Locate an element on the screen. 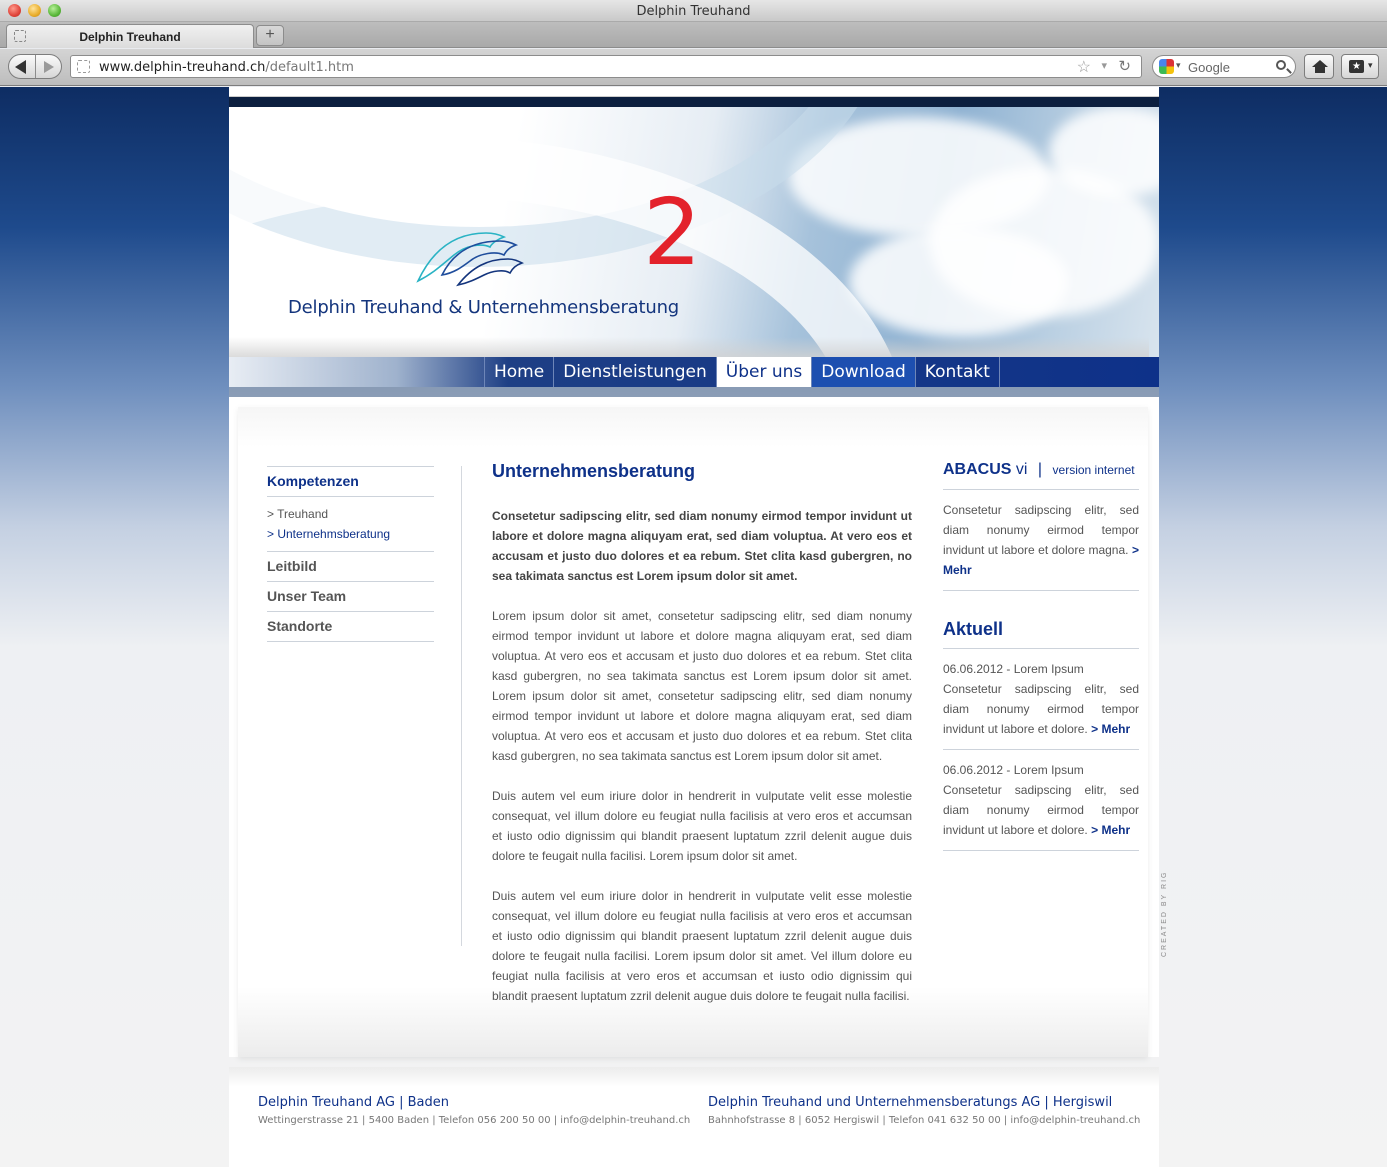  search-field: ▾ Google is located at coordinates (1224, 66).